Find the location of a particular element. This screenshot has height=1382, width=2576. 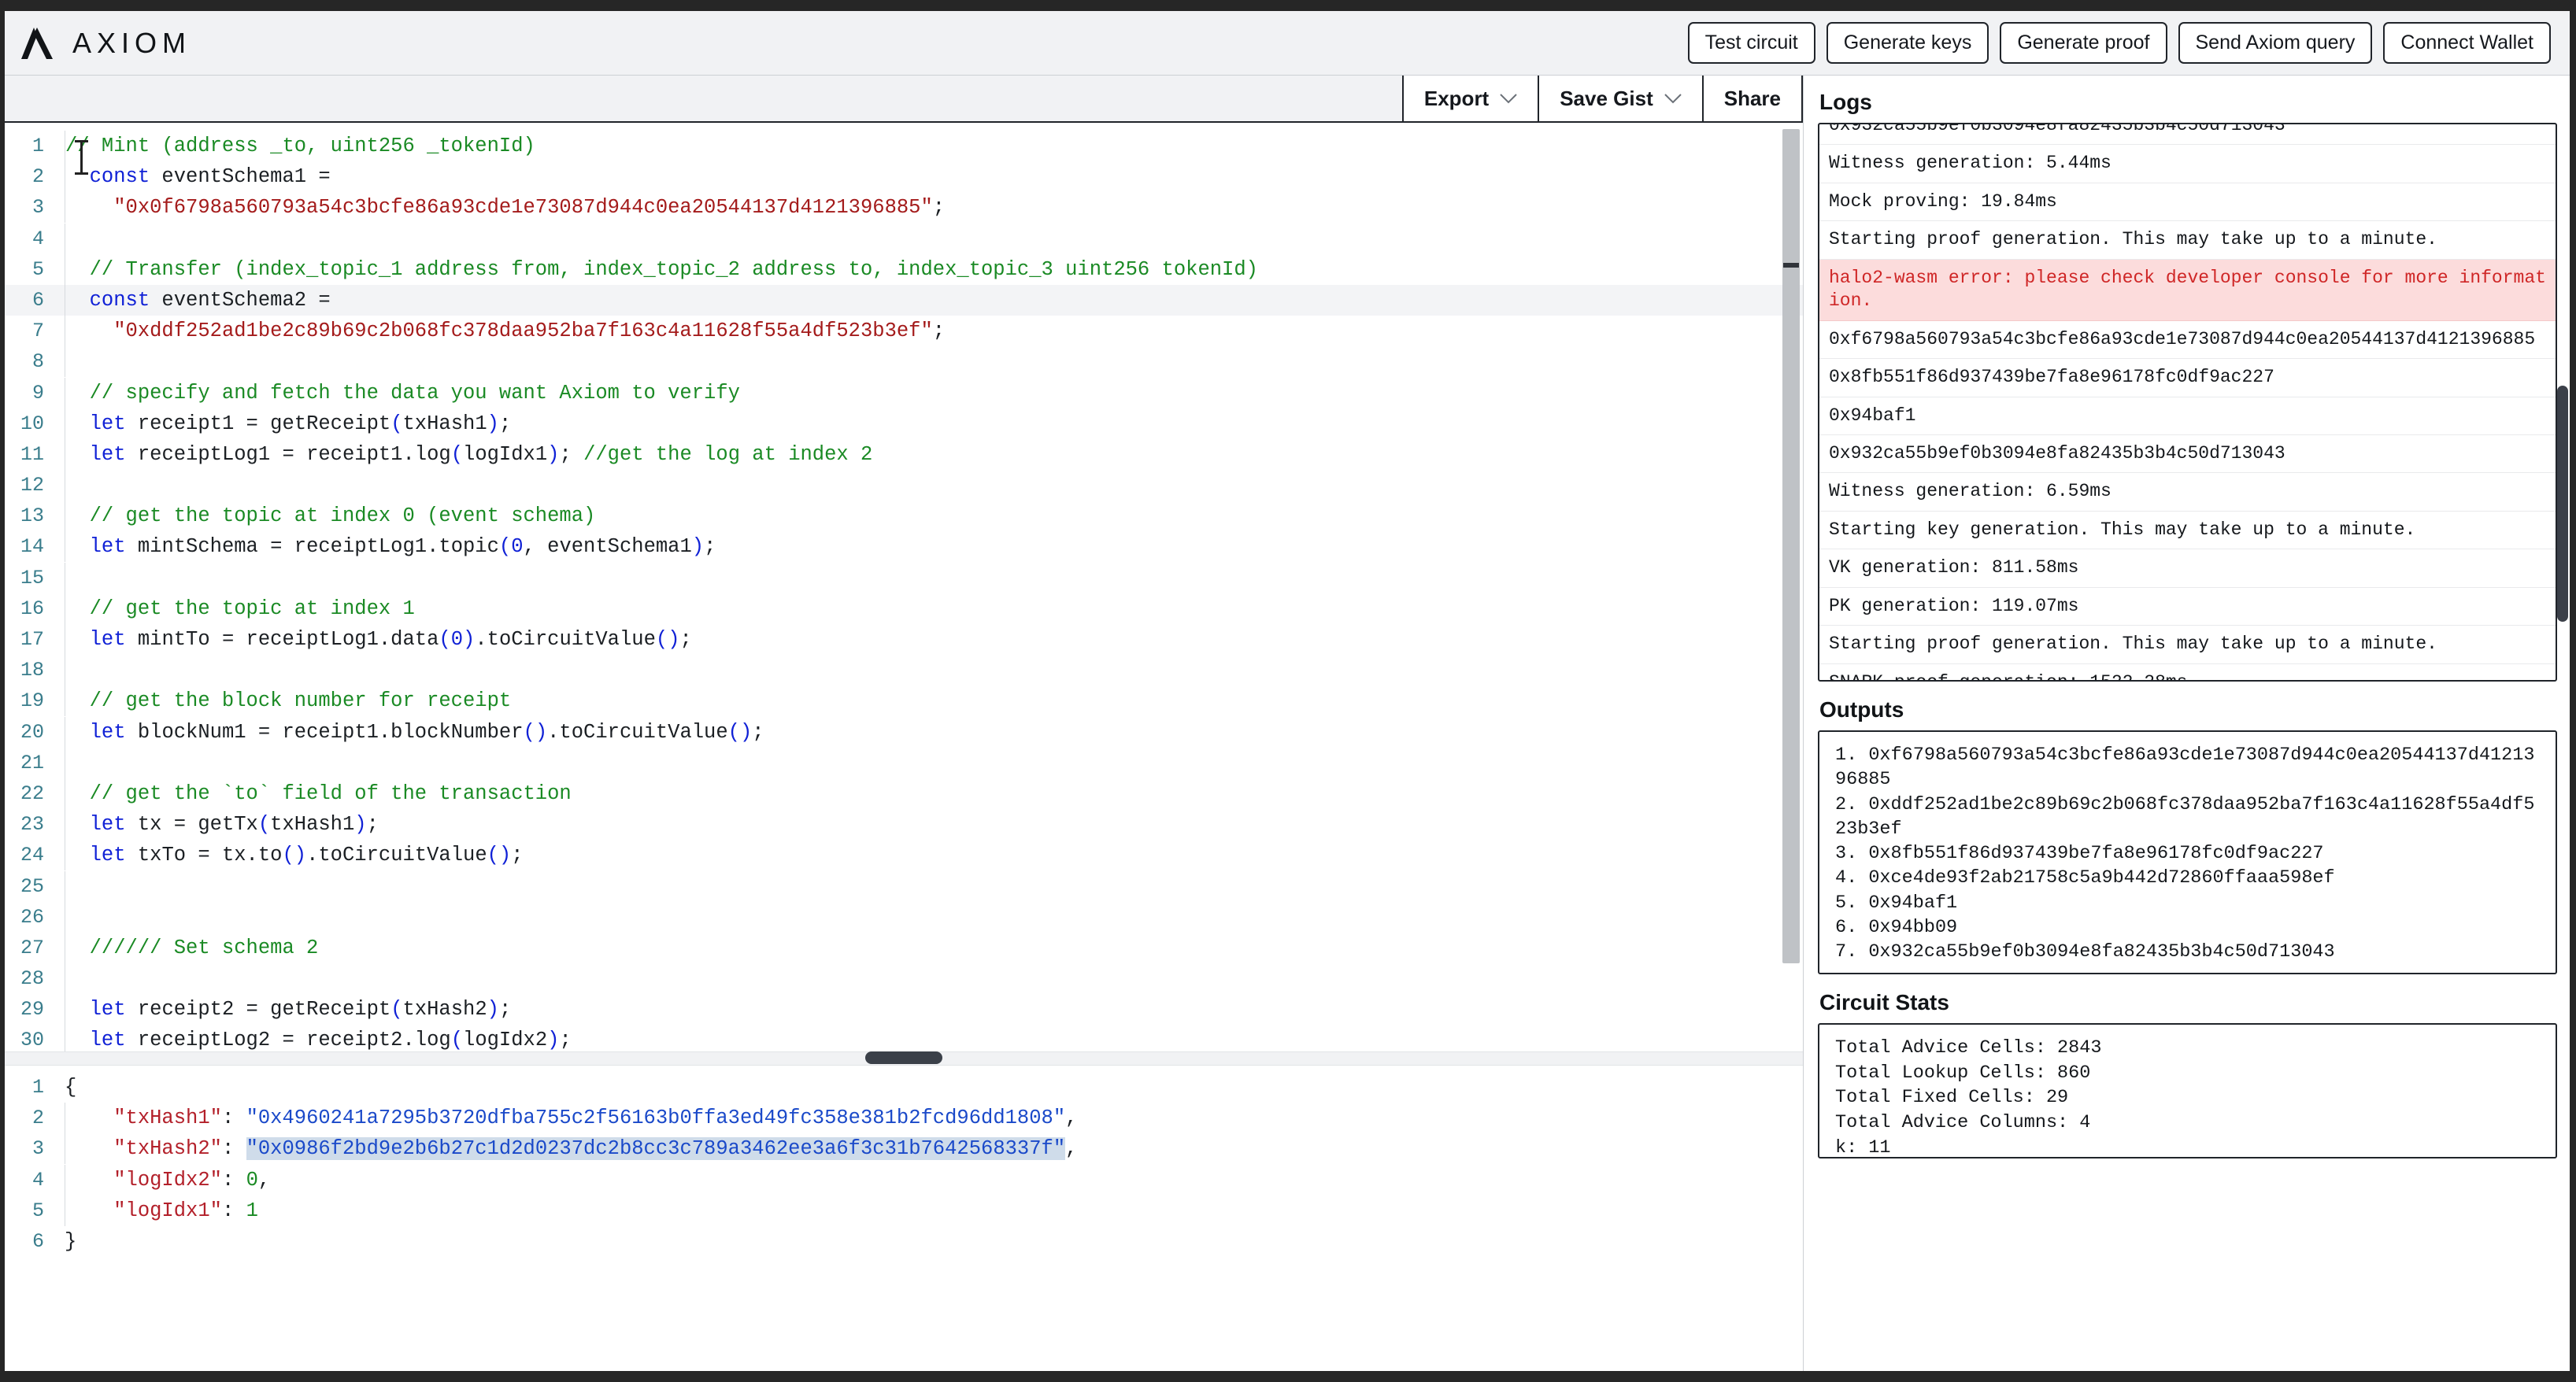

json-line-text: } is located at coordinates (71, 1241).